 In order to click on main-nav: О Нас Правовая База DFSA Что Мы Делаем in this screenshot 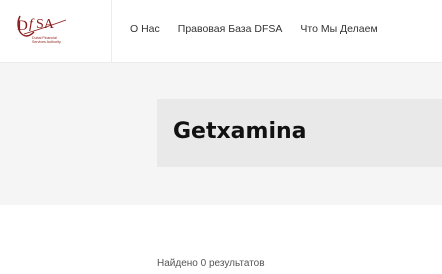, I will do `click(254, 29)`.